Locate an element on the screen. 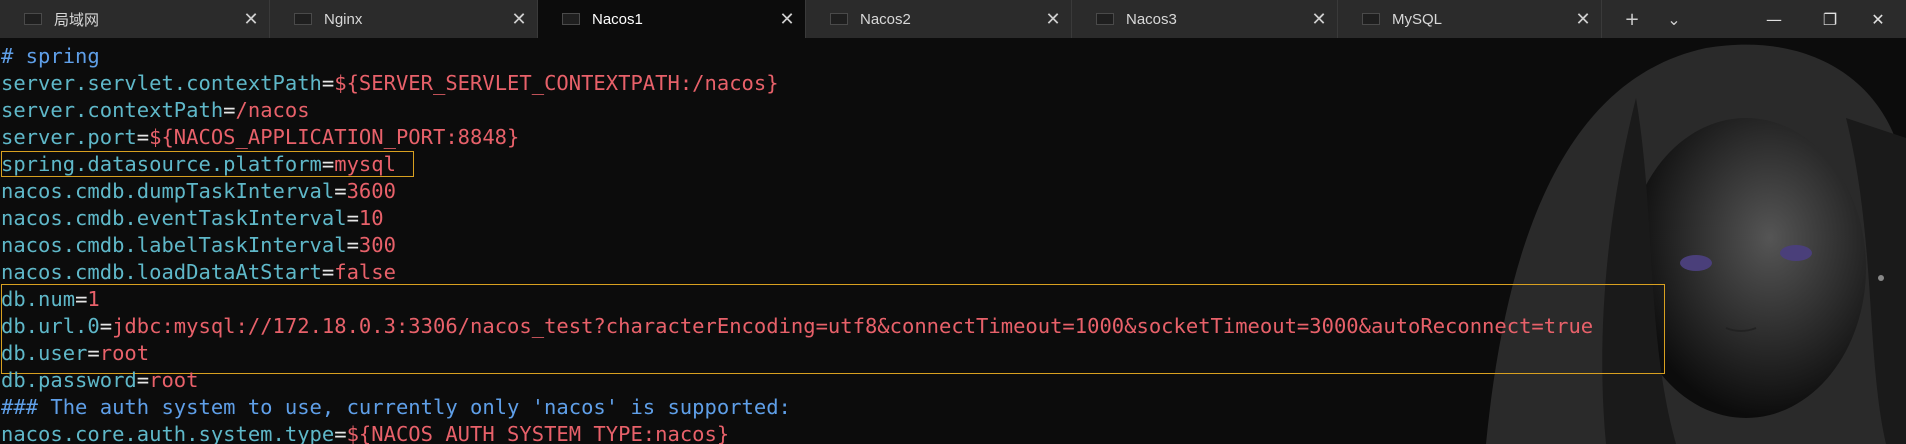 The height and width of the screenshot is (444, 1906). comment-text: # spring is located at coordinates (50, 56).